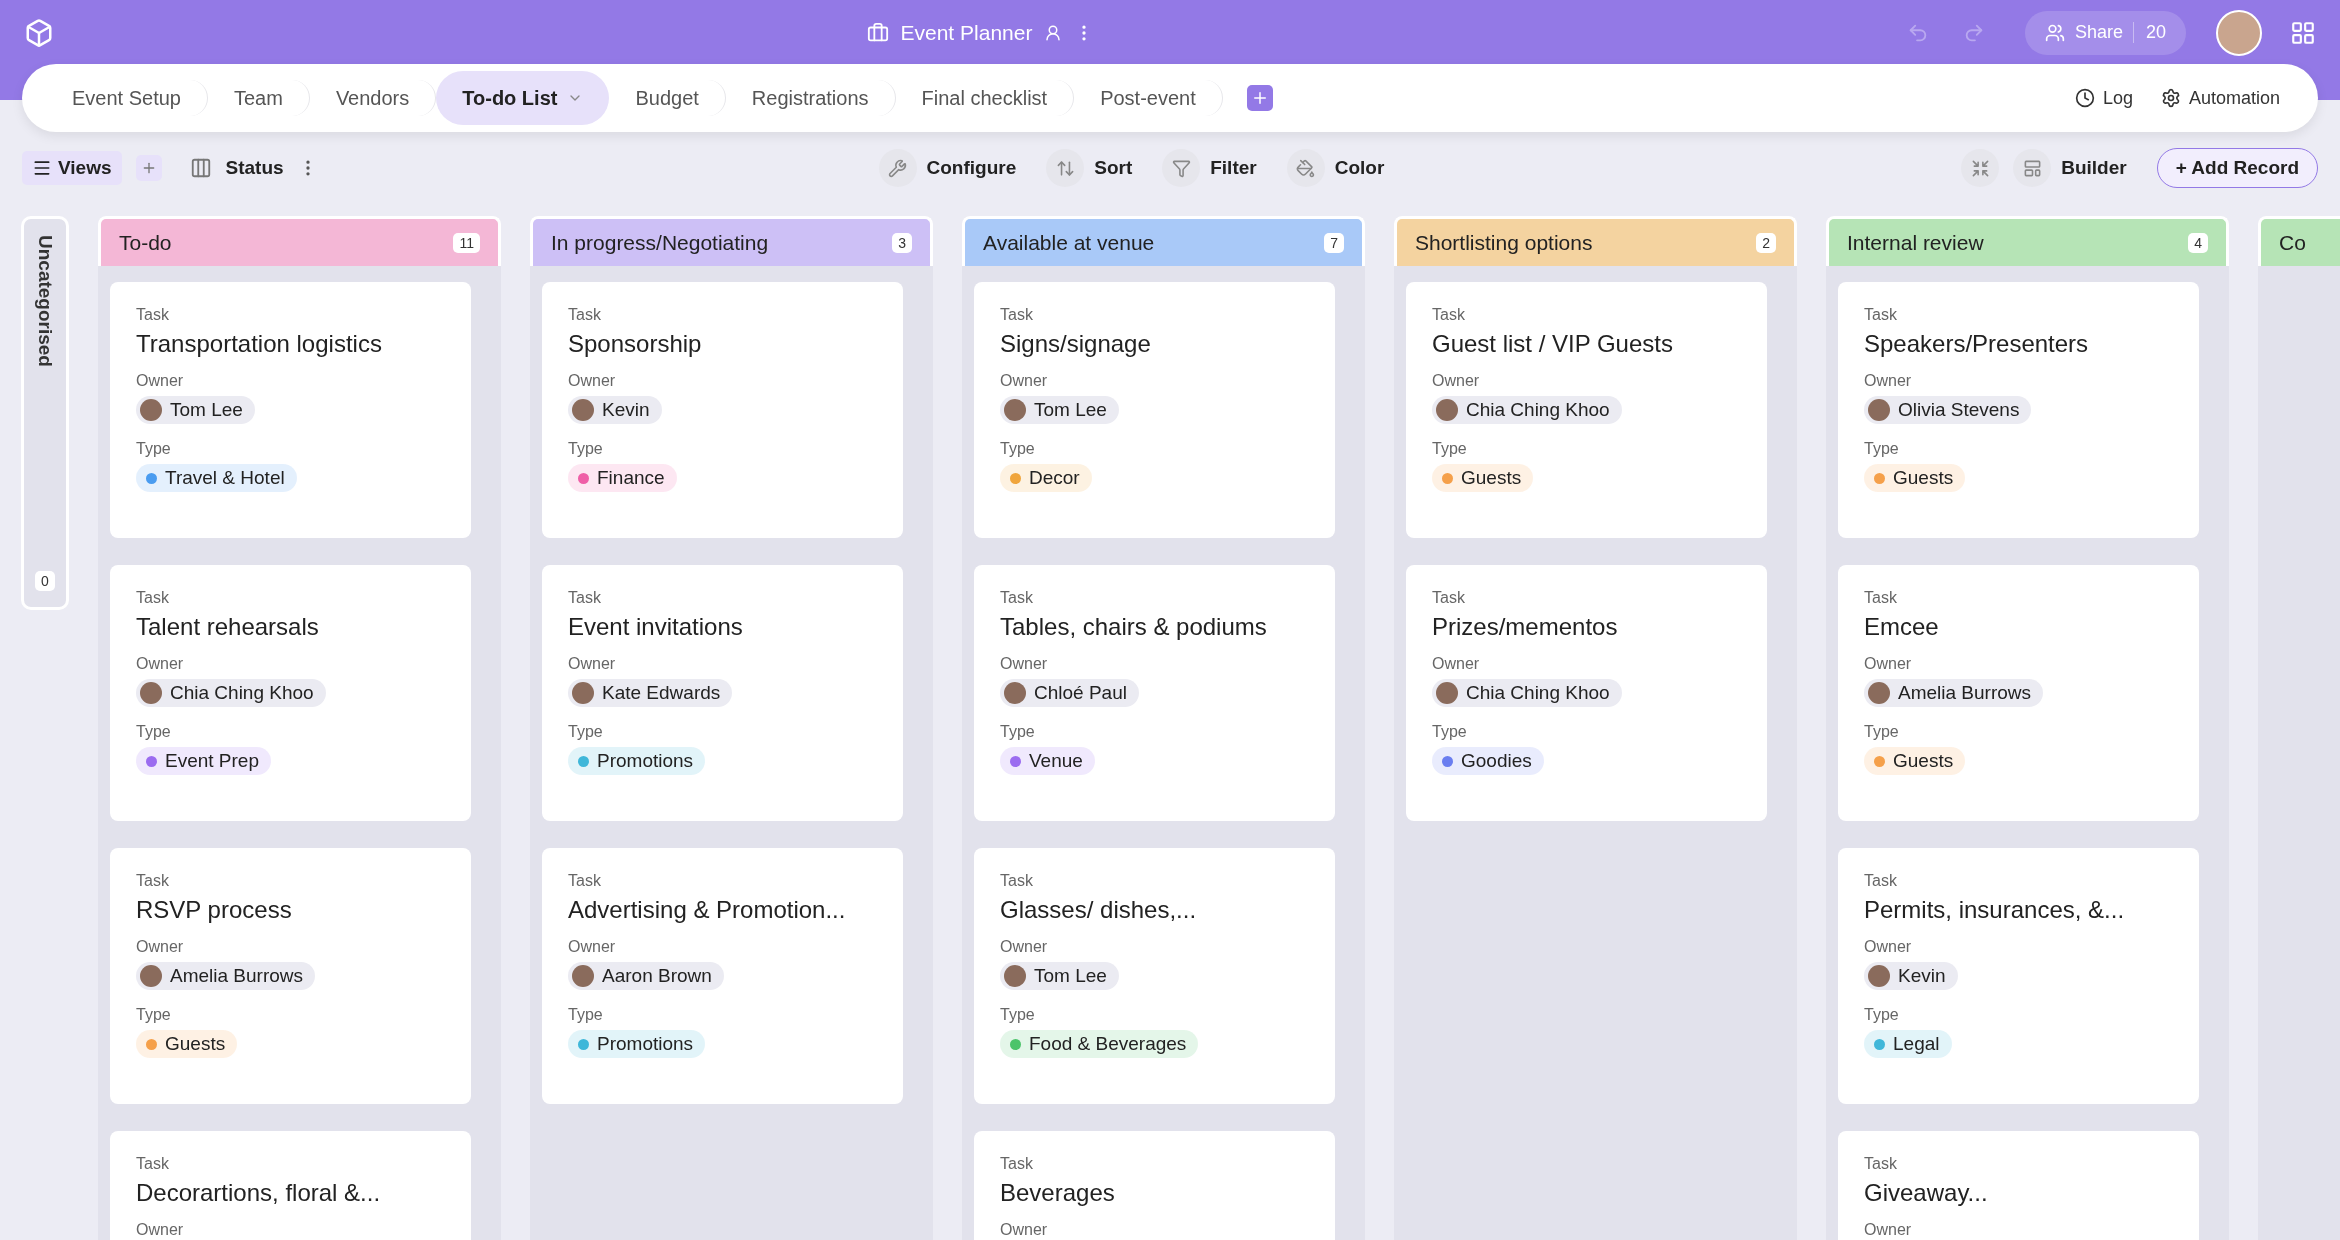  I want to click on type-tag: Finance, so click(622, 478).